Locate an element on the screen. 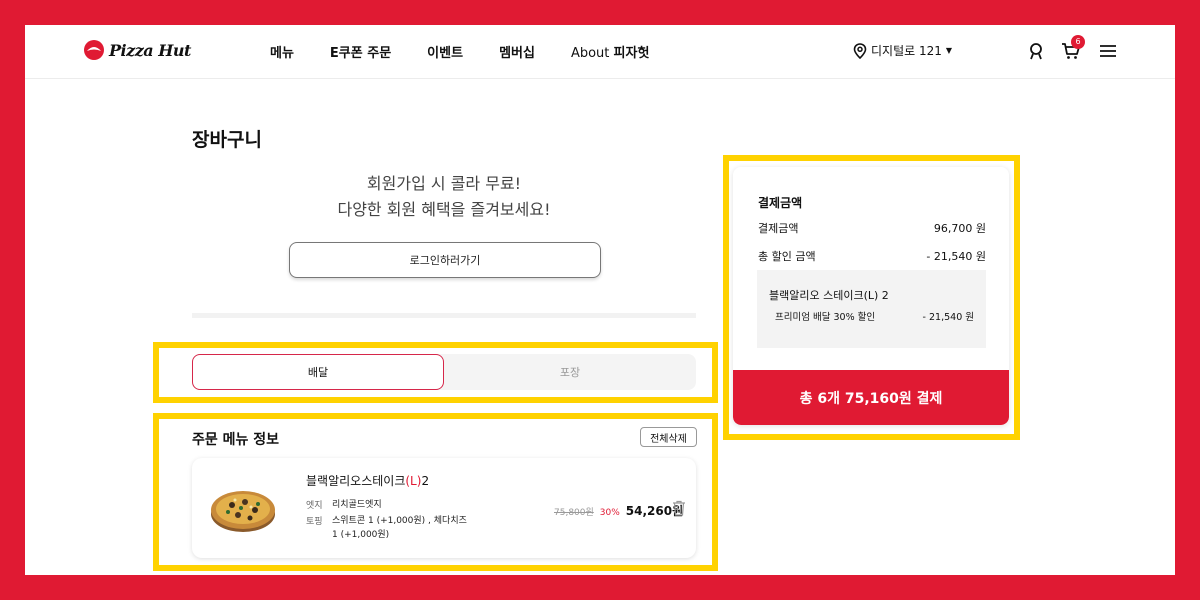 Image resolution: width=1200 pixels, height=600 pixels. tab-pickup: 포장 is located at coordinates (570, 372).